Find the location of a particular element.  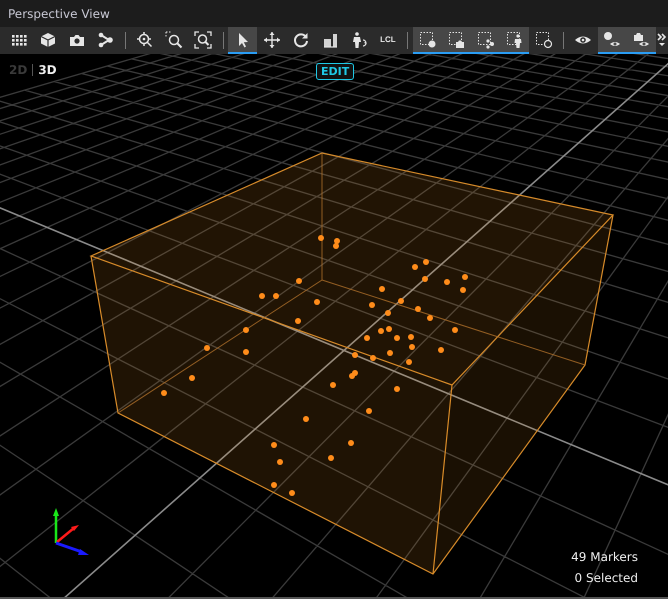

edit-button: EDIT is located at coordinates (335, 71).